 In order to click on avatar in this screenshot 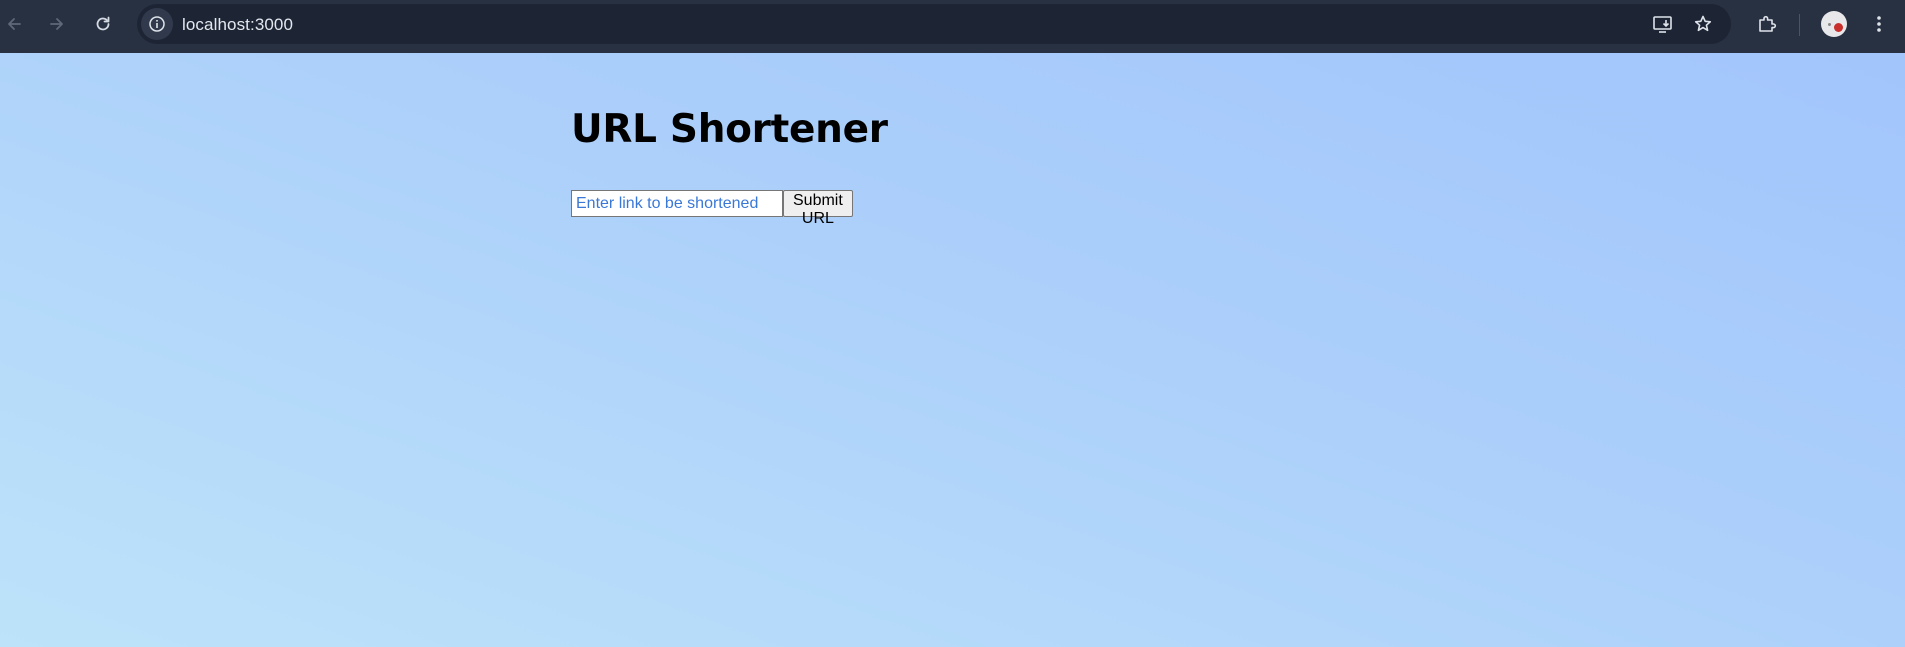, I will do `click(1834, 24)`.